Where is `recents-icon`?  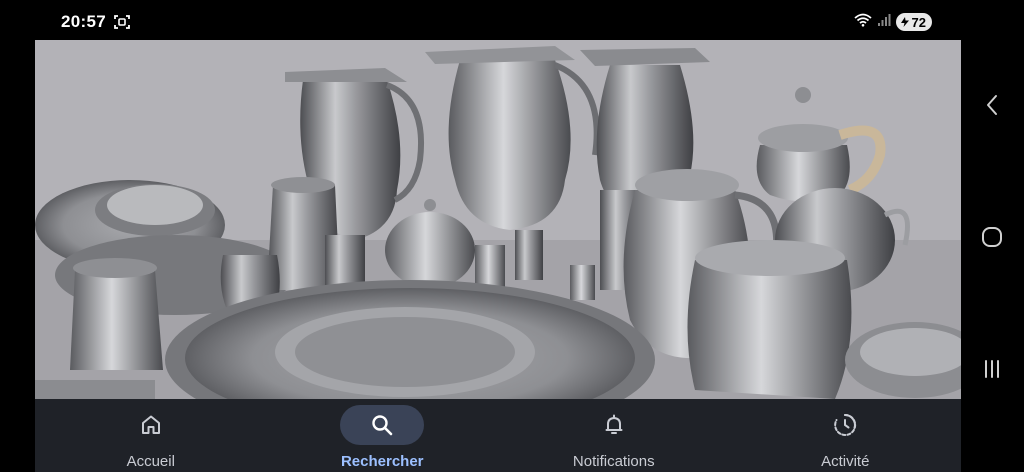 recents-icon is located at coordinates (992, 369).